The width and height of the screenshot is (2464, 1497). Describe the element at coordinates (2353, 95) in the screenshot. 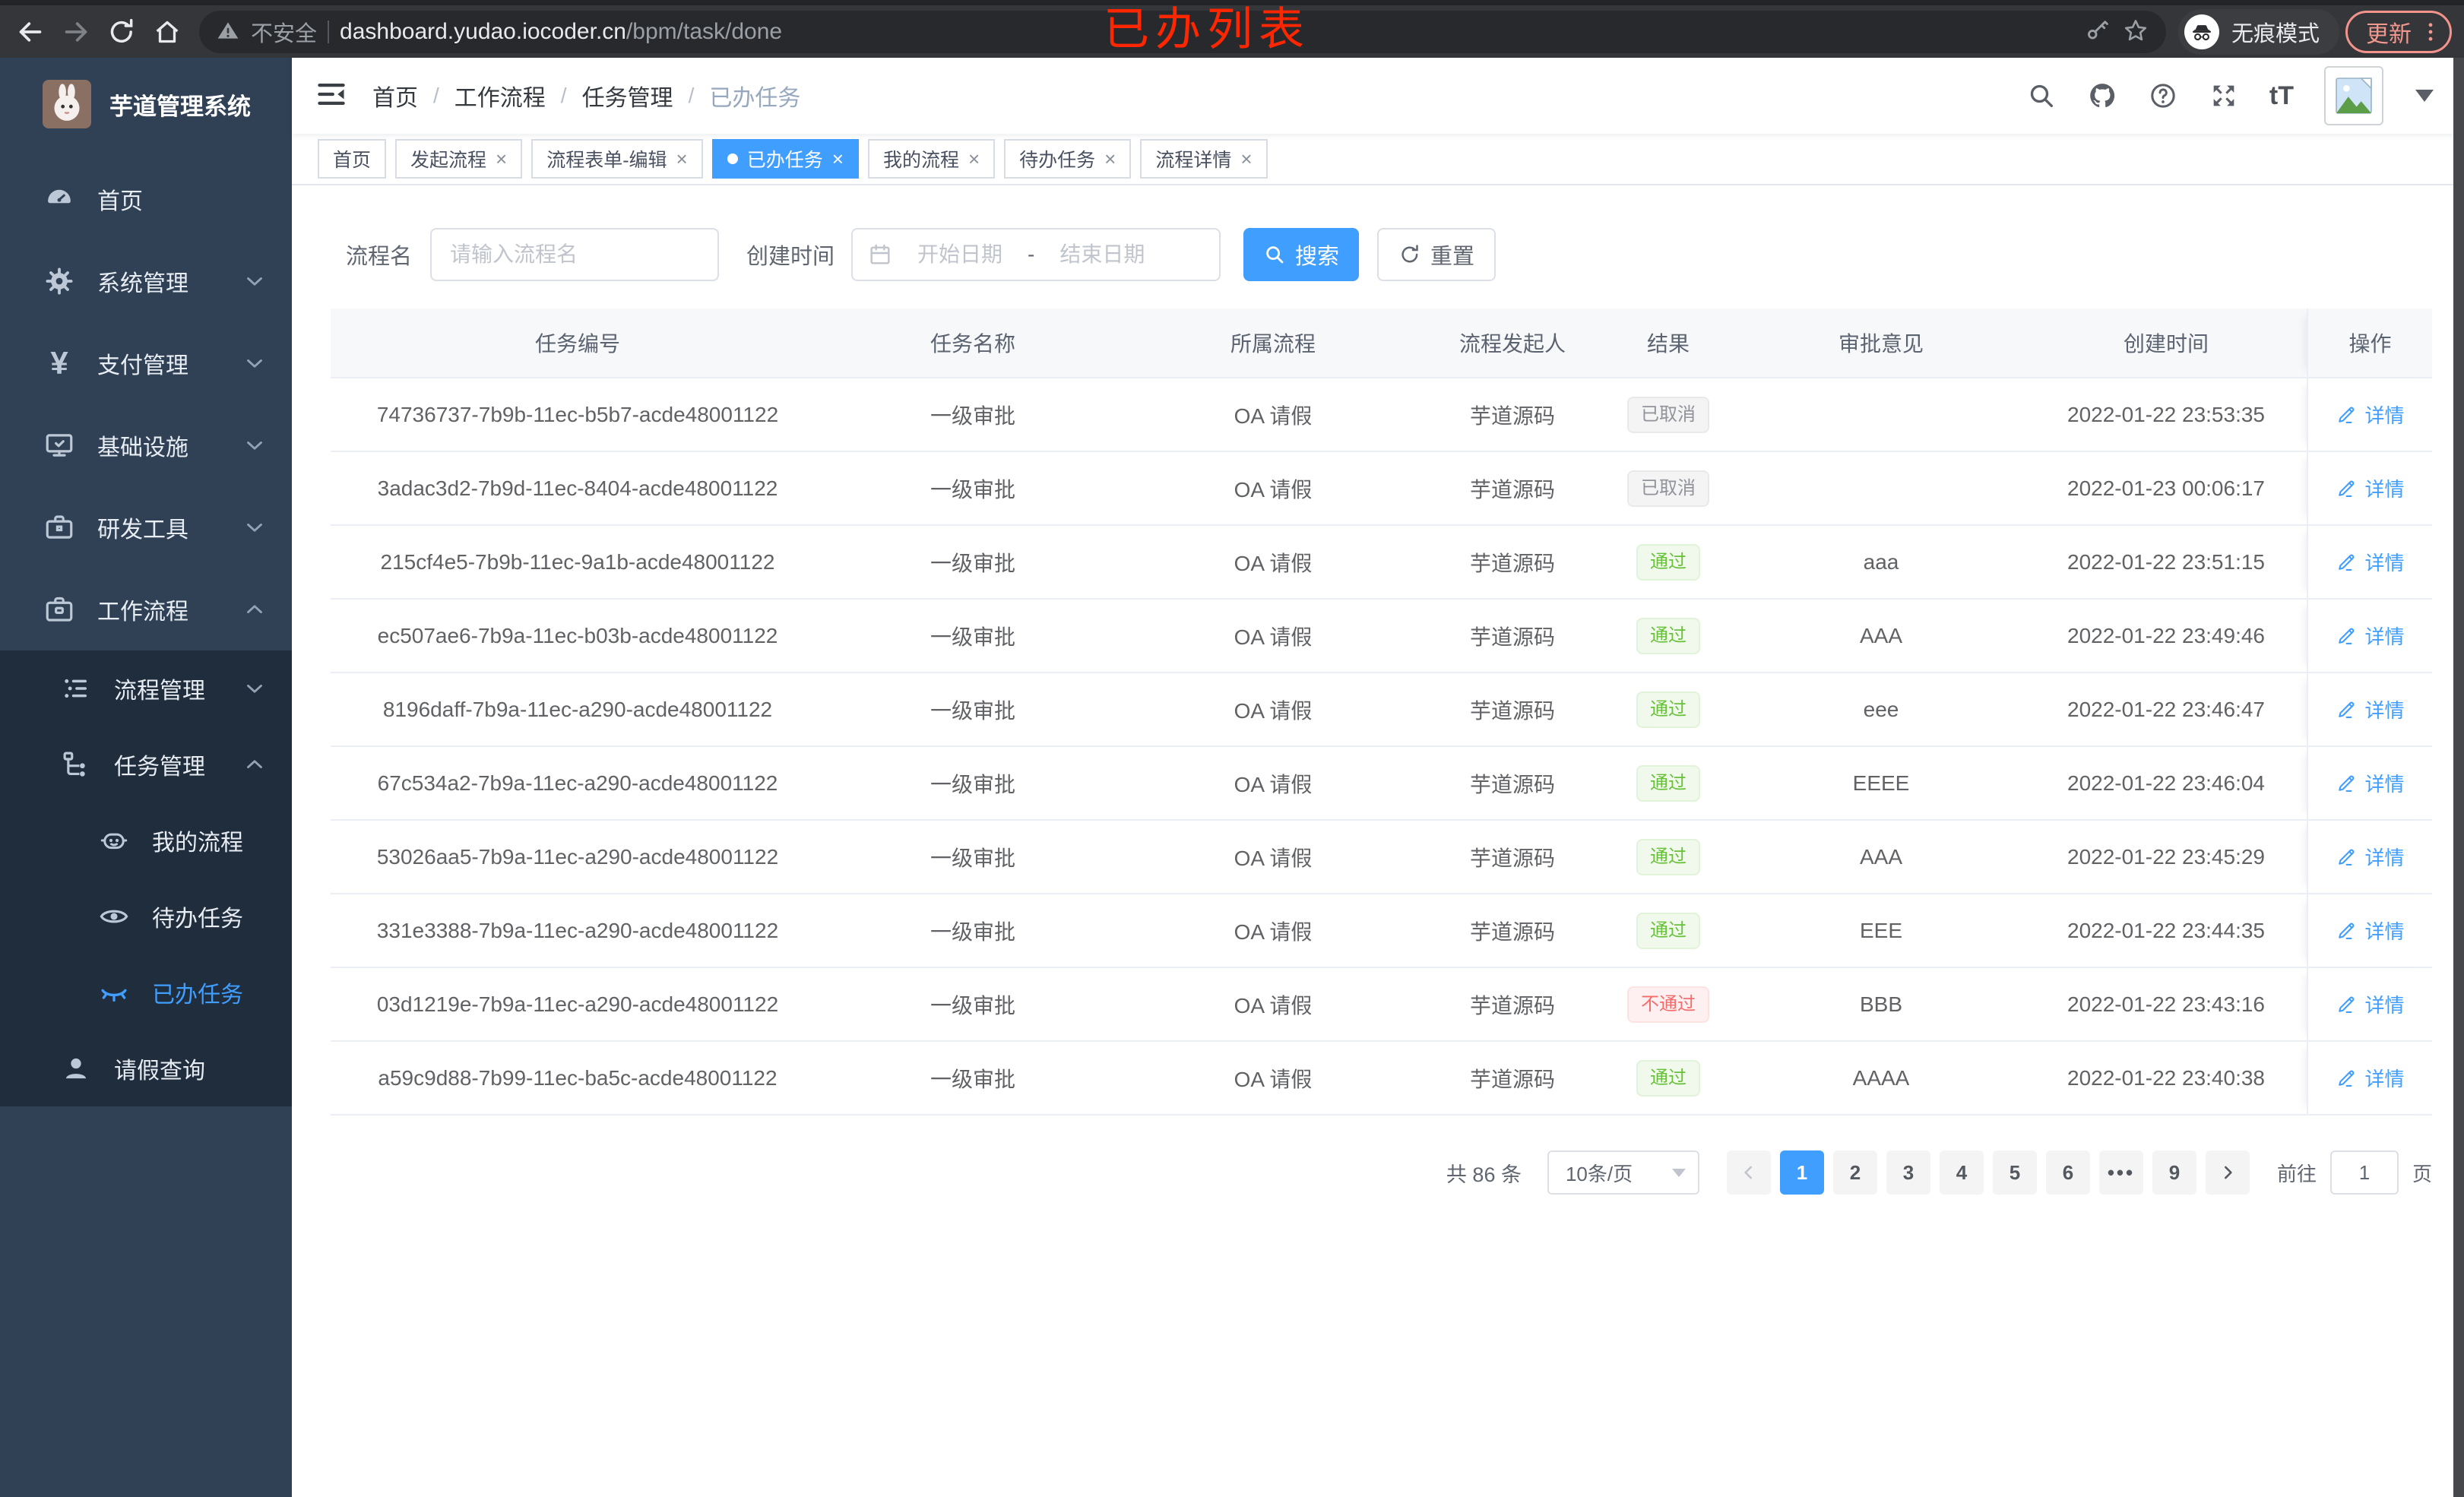

I see `avatar` at that location.